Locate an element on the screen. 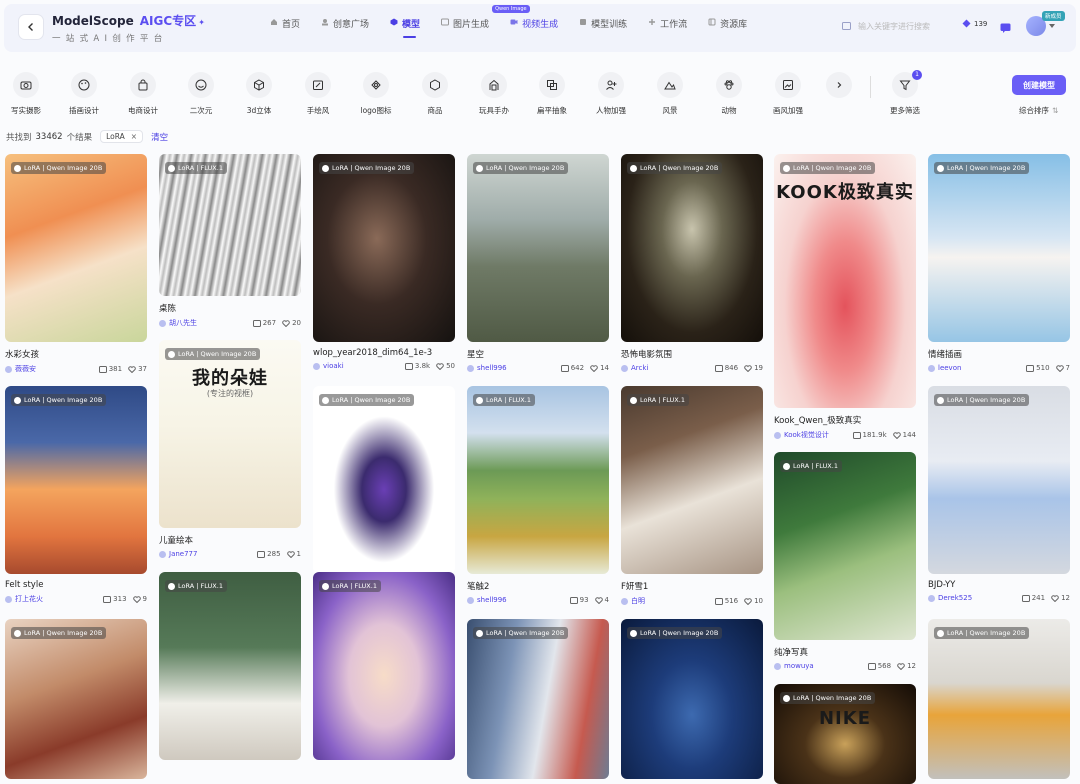 The image size is (1080, 784). like-stat: 10 is located at coordinates (753, 601).